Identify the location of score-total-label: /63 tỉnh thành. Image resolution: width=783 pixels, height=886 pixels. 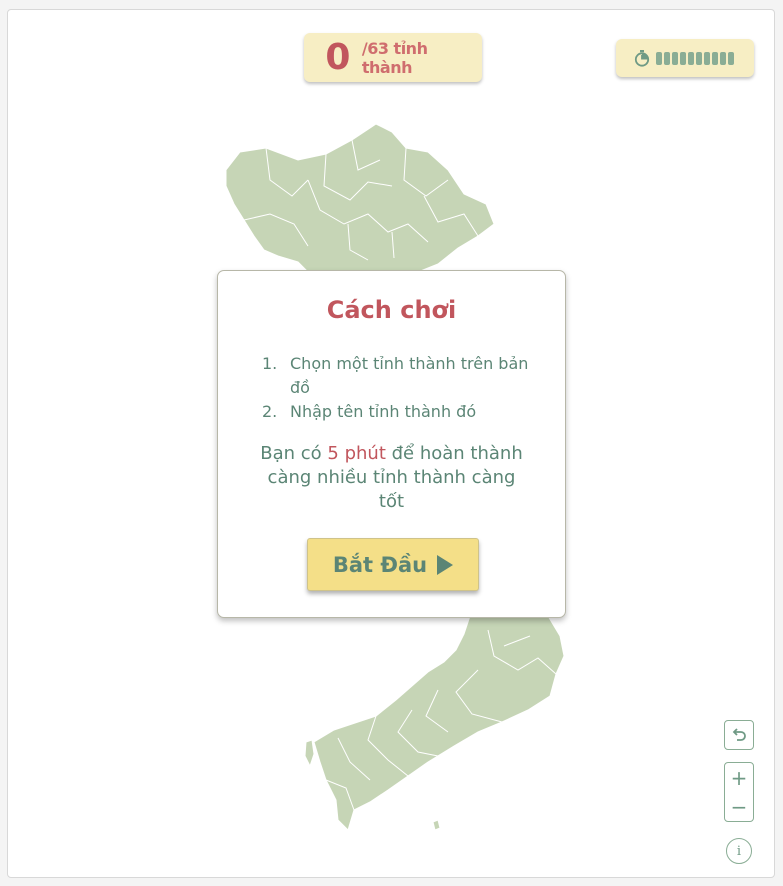
(394, 57).